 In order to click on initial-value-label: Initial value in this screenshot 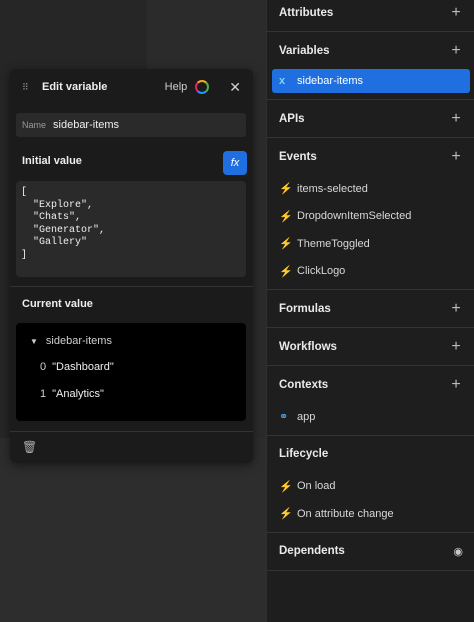, I will do `click(52, 161)`.